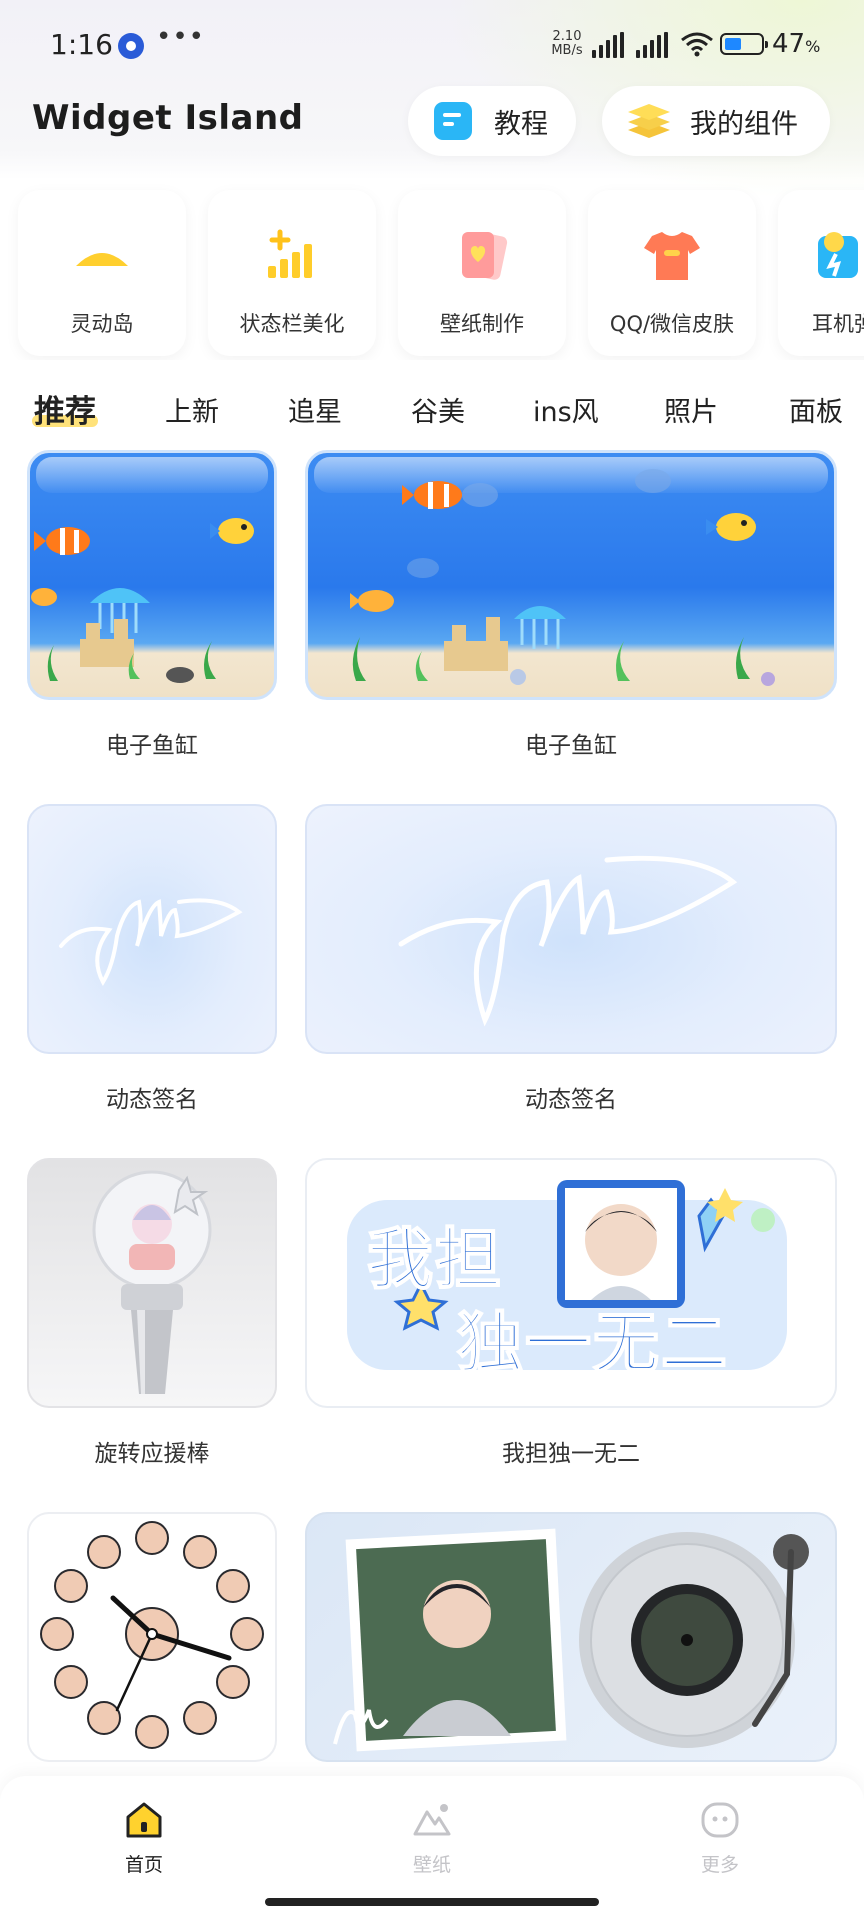  I want to click on widget-caption: 我担独一无二, so click(571, 1454).